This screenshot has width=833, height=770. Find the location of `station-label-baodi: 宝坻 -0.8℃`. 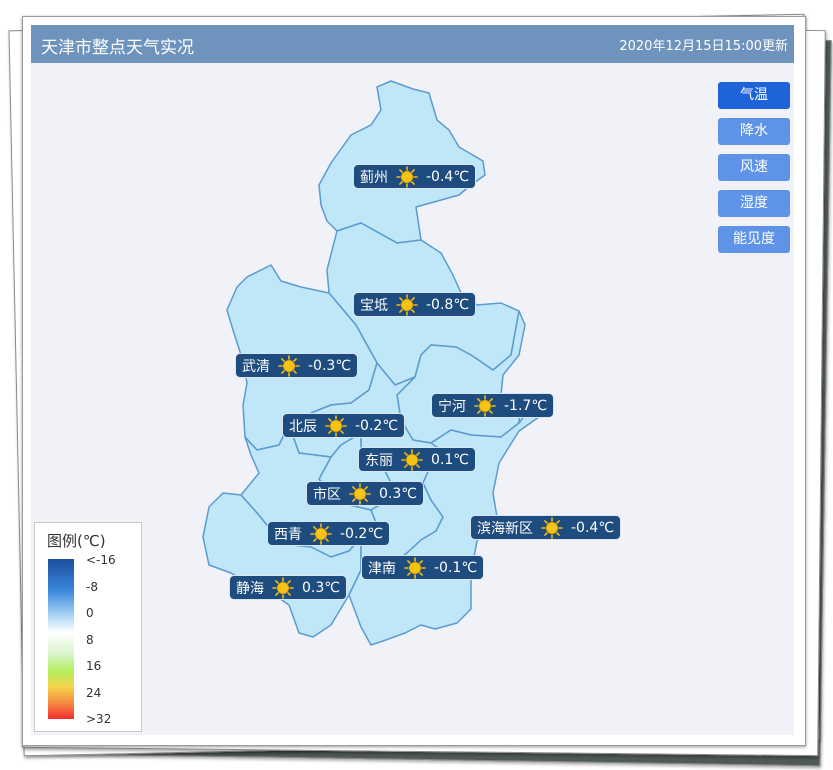

station-label-baodi: 宝坻 -0.8℃ is located at coordinates (415, 304).